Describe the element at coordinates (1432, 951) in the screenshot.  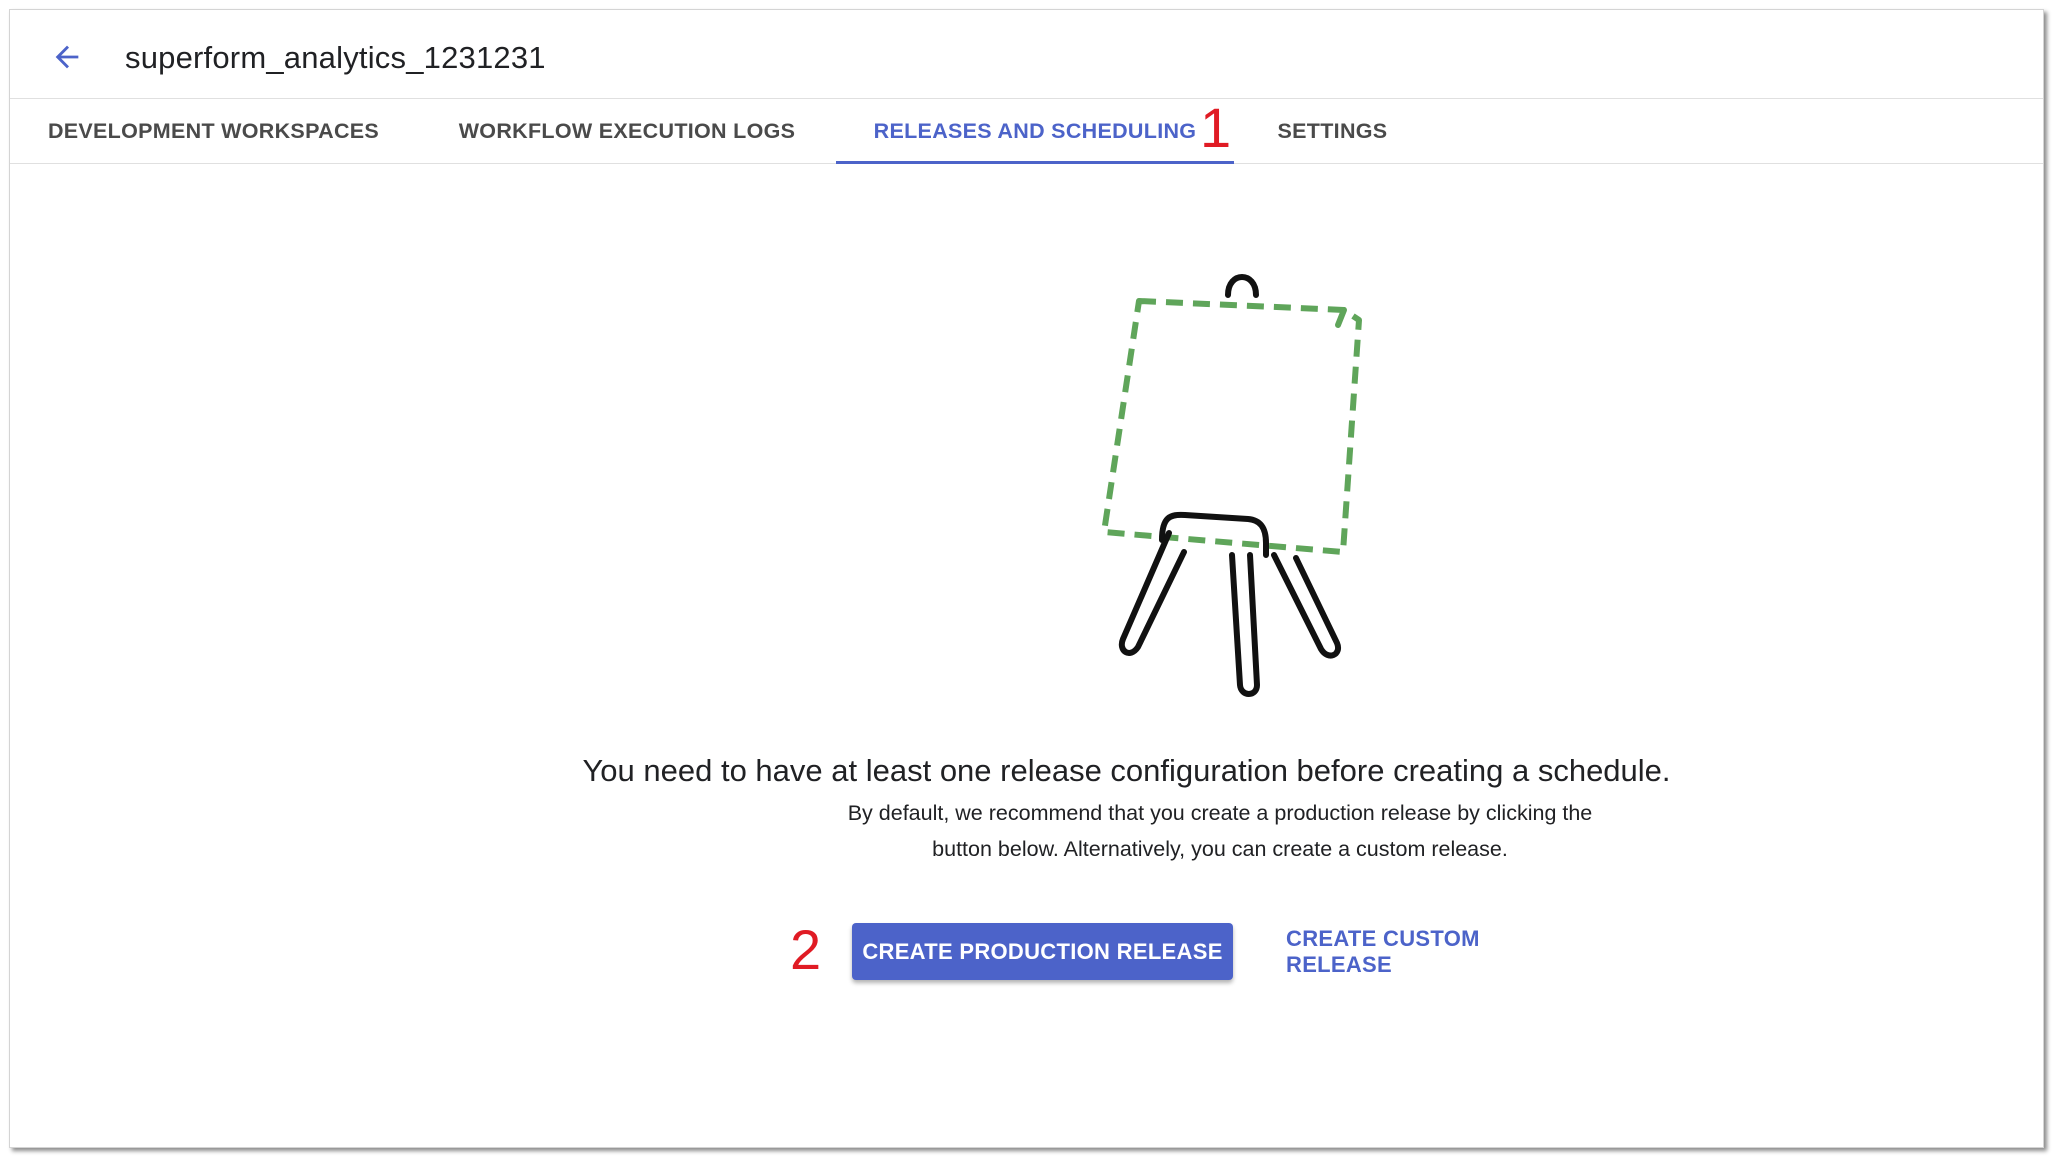
I see `create-custom-release-button: CREATE CUSTOM RELEASE` at that location.